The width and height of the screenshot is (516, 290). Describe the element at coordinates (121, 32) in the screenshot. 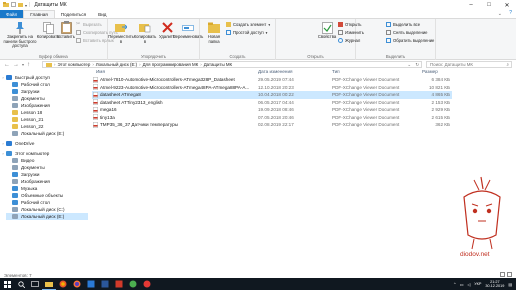

I see `move-to-button: Переместить в` at that location.